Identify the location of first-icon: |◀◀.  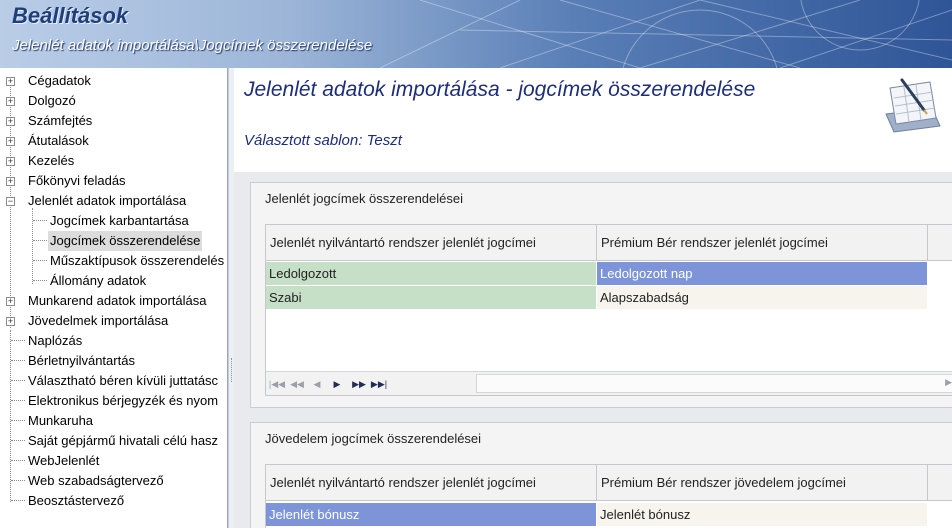
(277, 384).